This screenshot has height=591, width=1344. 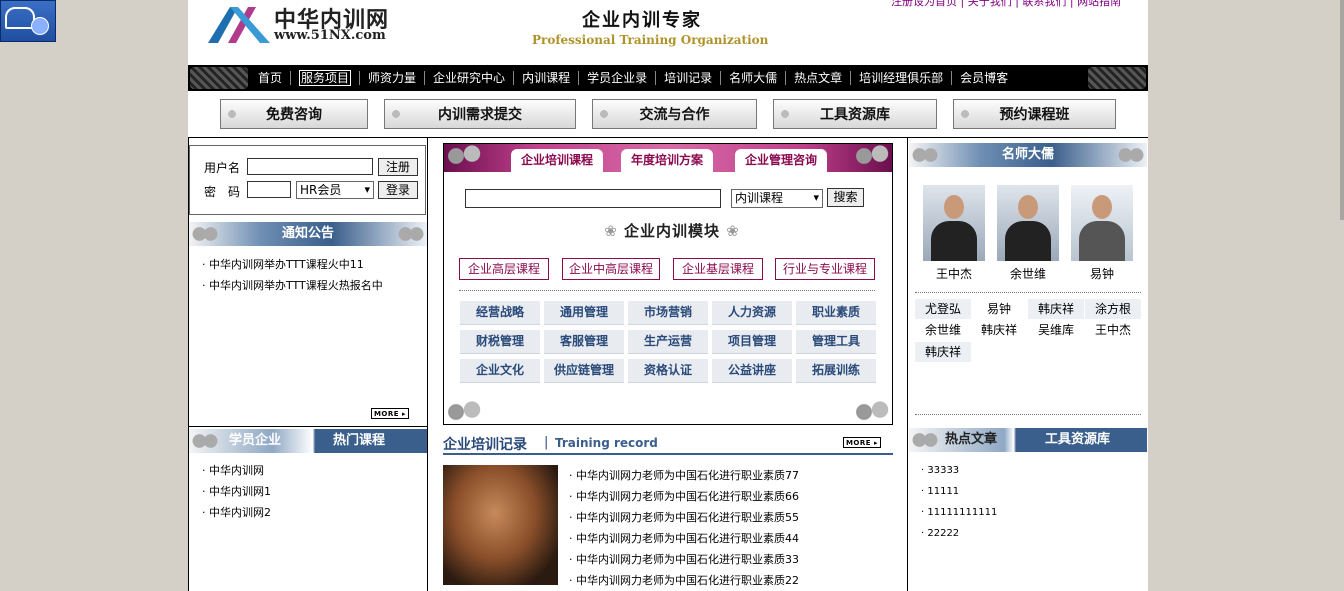 I want to click on list-item: 11111111111, so click(x=959, y=512).